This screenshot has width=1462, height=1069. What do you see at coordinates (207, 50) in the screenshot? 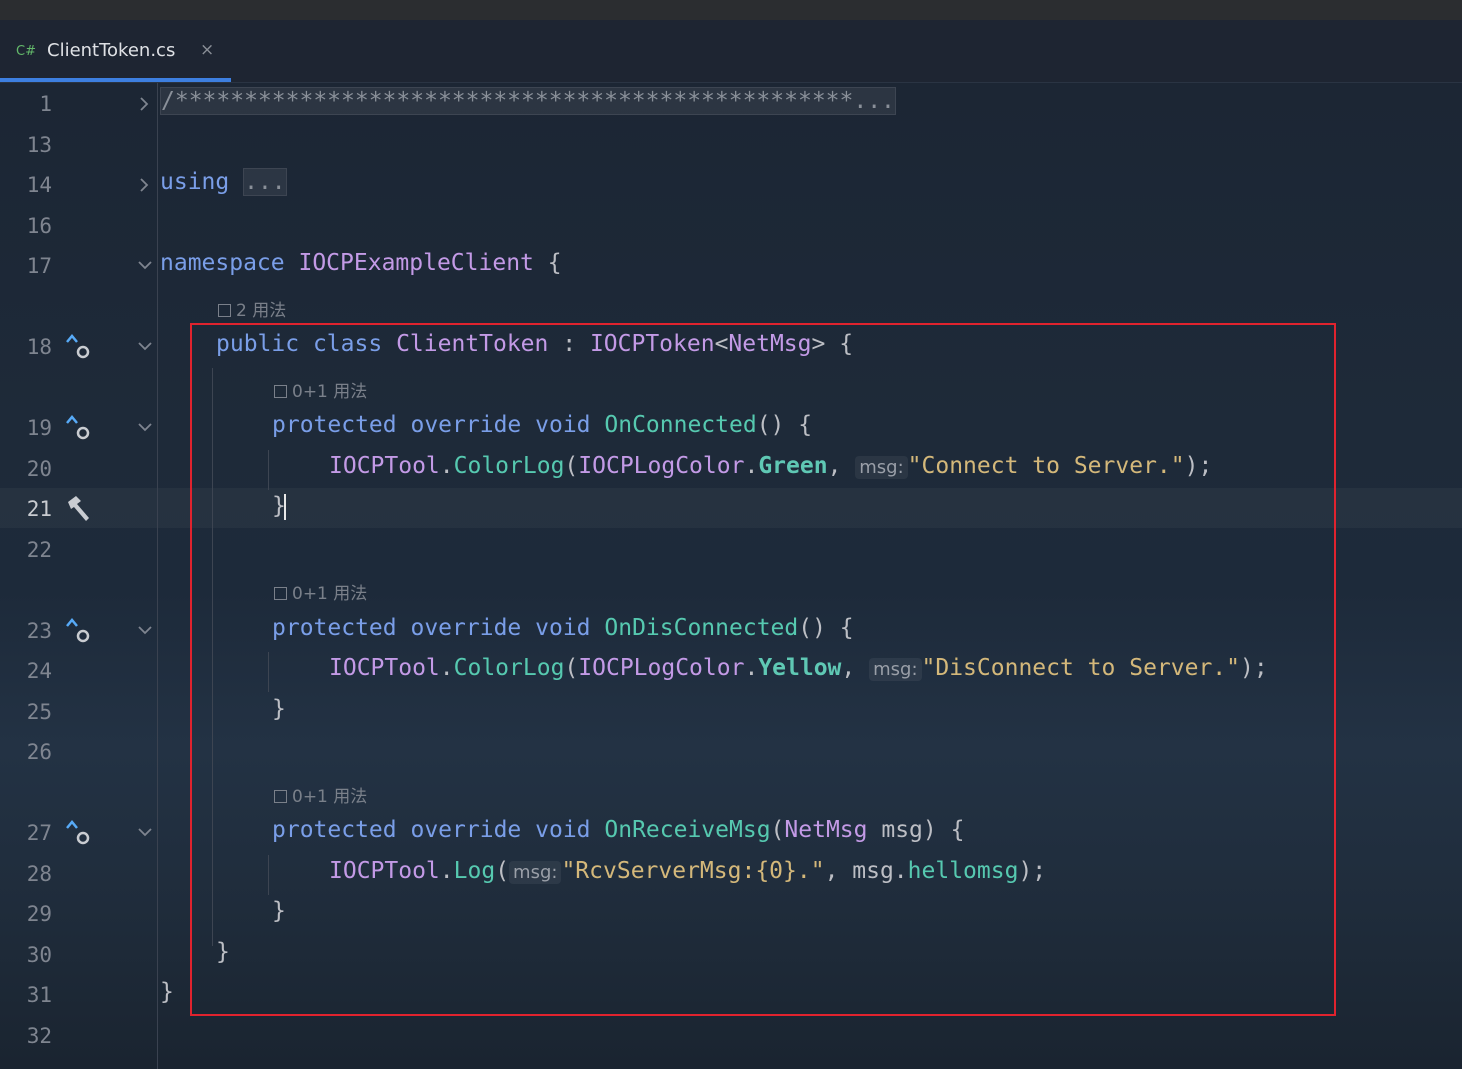
I see `close-icon: ×` at bounding box center [207, 50].